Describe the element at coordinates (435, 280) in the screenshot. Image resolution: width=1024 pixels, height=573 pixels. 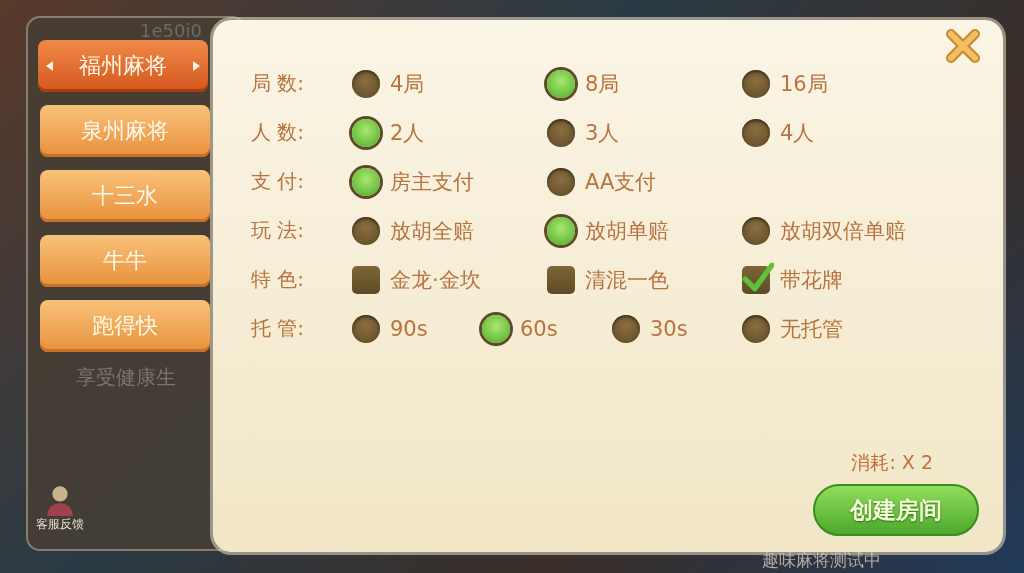
I see `option-text: 金龙·金坎` at that location.